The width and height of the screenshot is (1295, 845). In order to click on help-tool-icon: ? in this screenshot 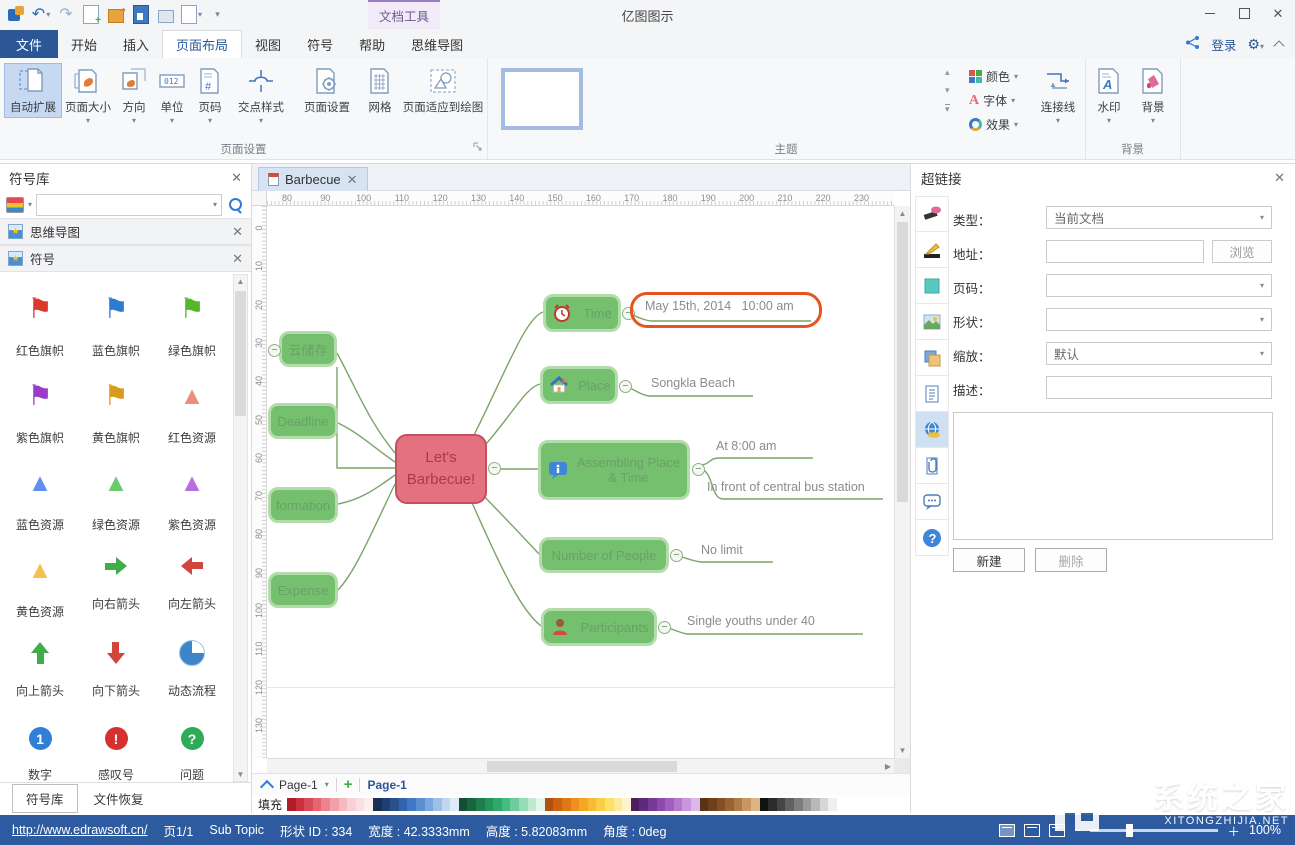, I will do `click(932, 538)`.